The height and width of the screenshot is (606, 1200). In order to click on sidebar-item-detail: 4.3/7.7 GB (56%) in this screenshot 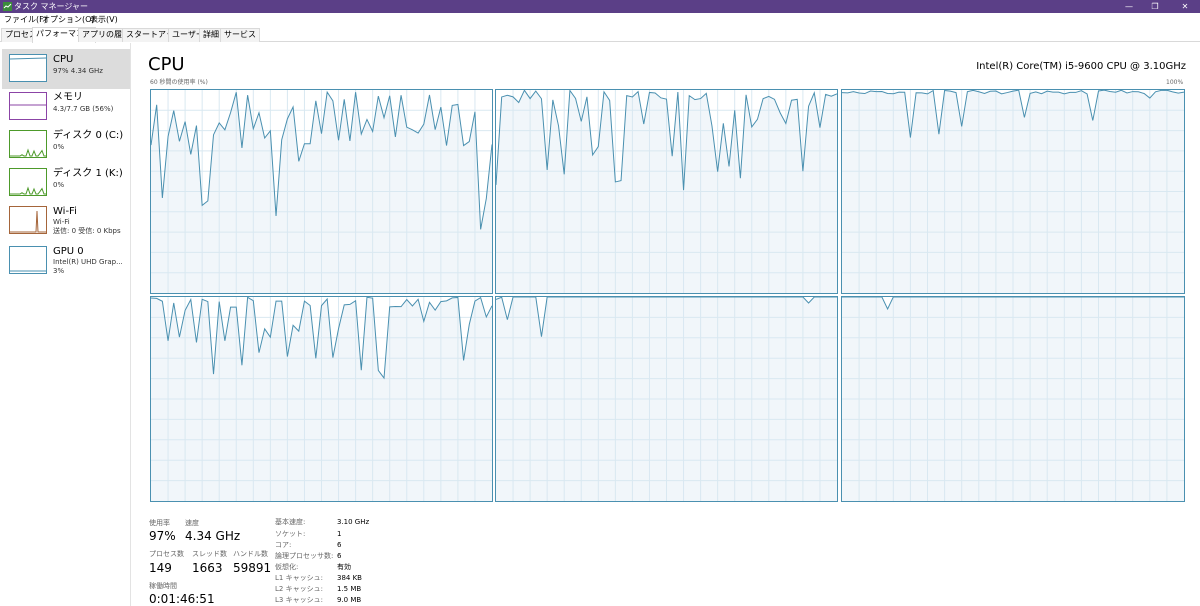, I will do `click(83, 109)`.